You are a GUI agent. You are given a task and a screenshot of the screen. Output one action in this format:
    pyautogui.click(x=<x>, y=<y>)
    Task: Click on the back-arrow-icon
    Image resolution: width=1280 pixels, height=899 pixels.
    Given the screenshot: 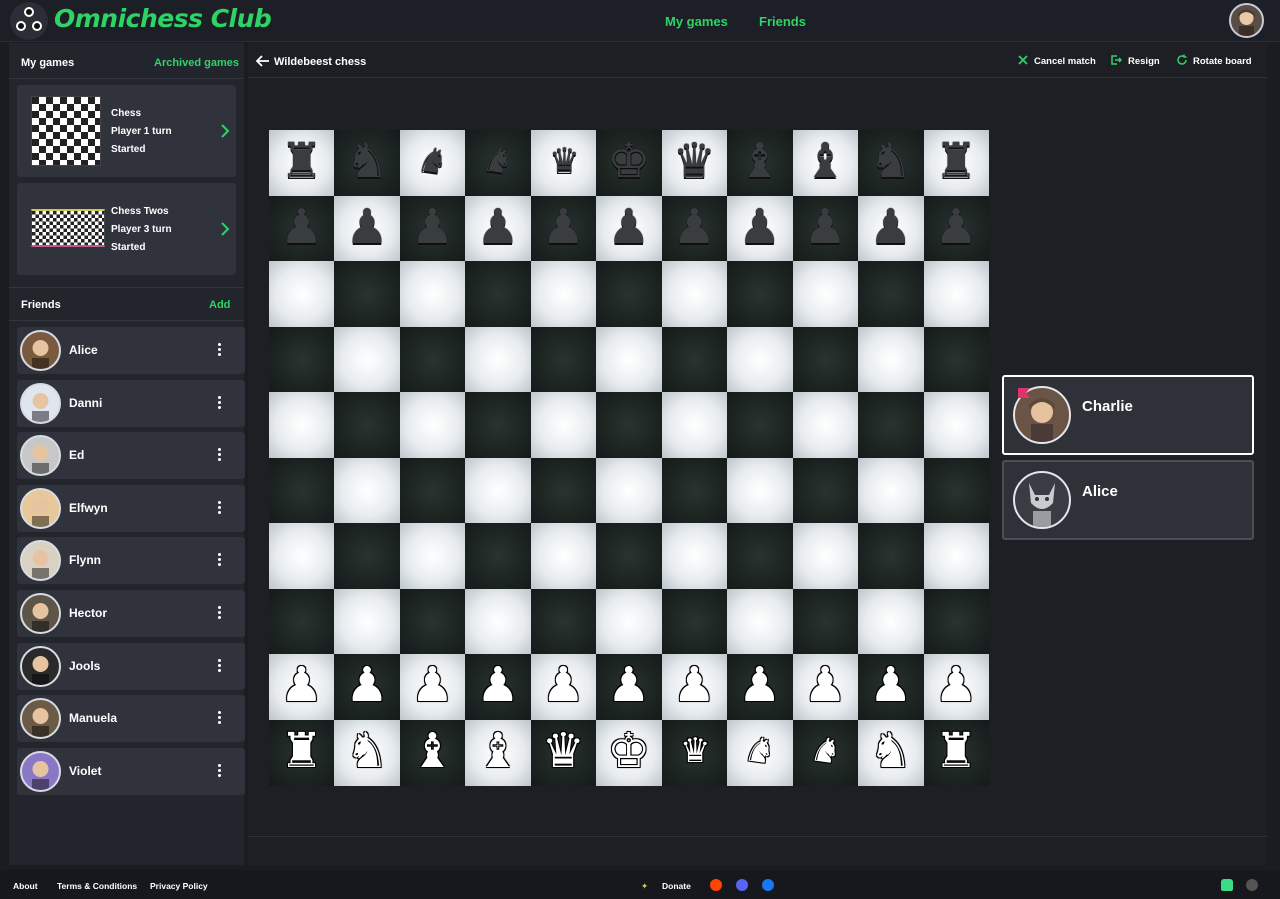 What is the action you would take?
    pyautogui.click(x=263, y=61)
    